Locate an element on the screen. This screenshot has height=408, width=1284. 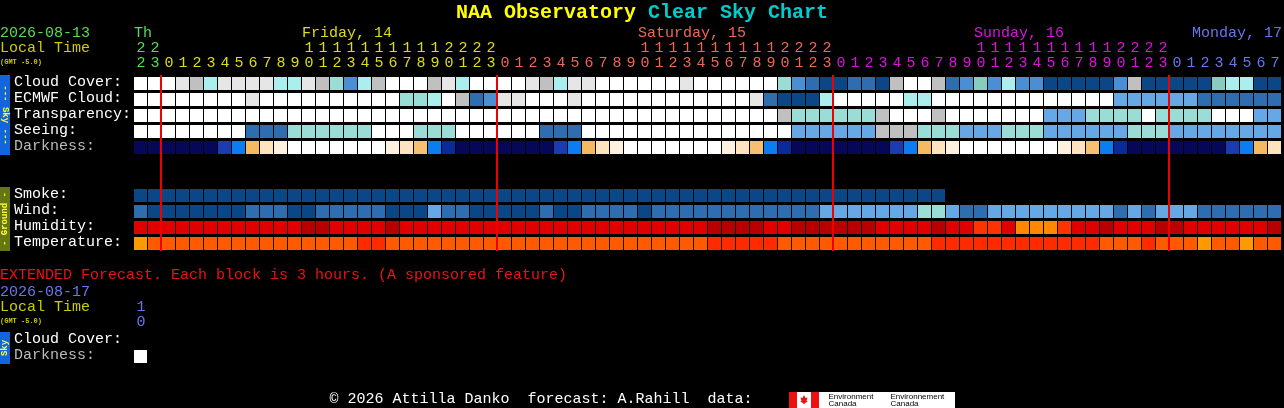
date-label: 2026-08-13 is located at coordinates (45, 33).